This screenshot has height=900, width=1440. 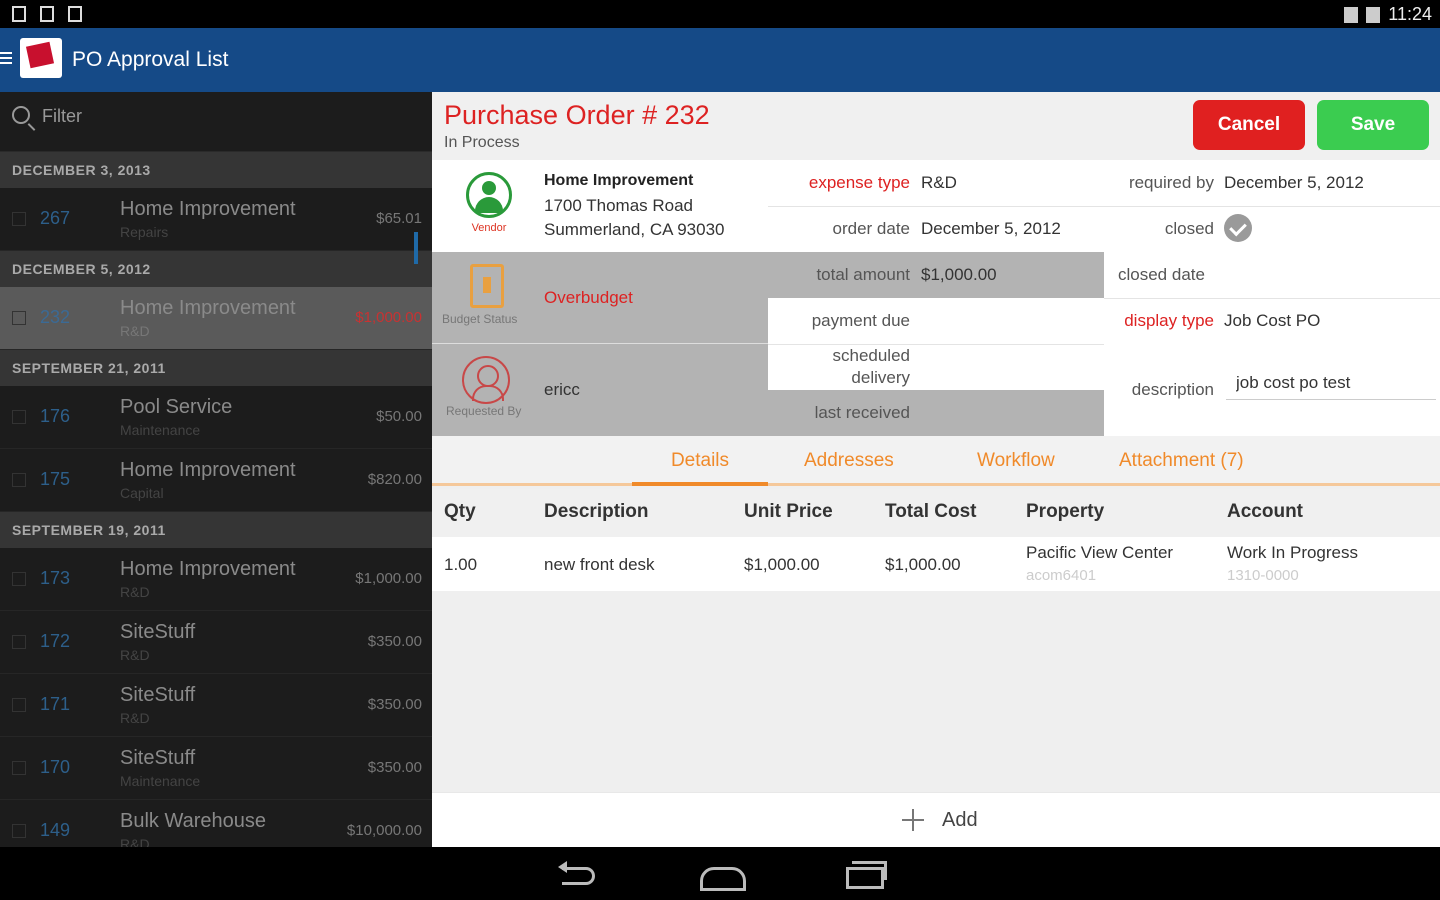 What do you see at coordinates (860, 320) in the screenshot?
I see `payment-due-label: payment due` at bounding box center [860, 320].